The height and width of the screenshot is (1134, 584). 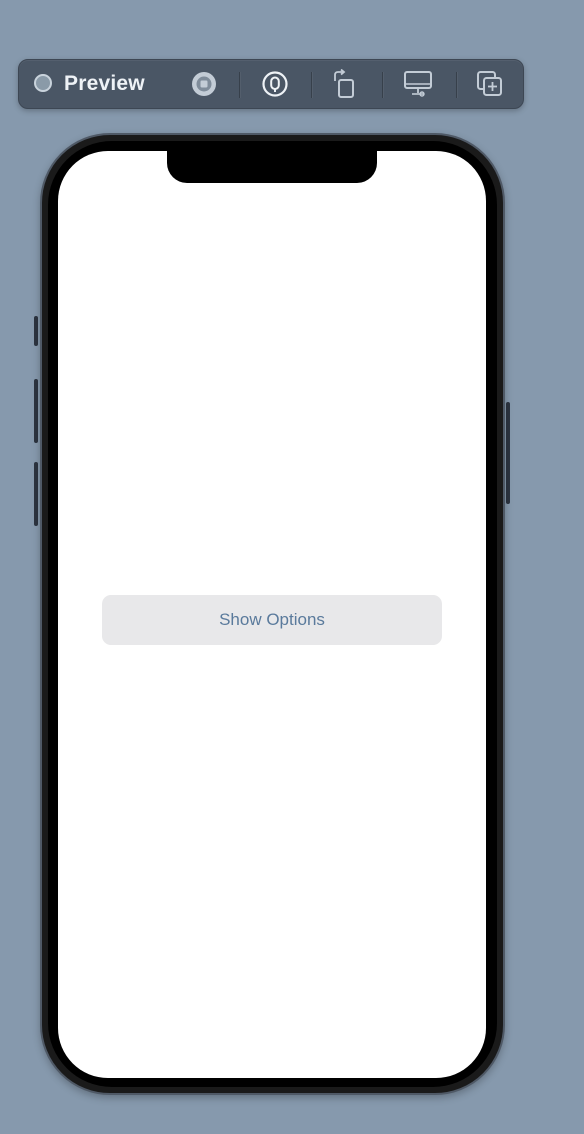 I want to click on cursor-pointer-icon, so click(x=275, y=84).